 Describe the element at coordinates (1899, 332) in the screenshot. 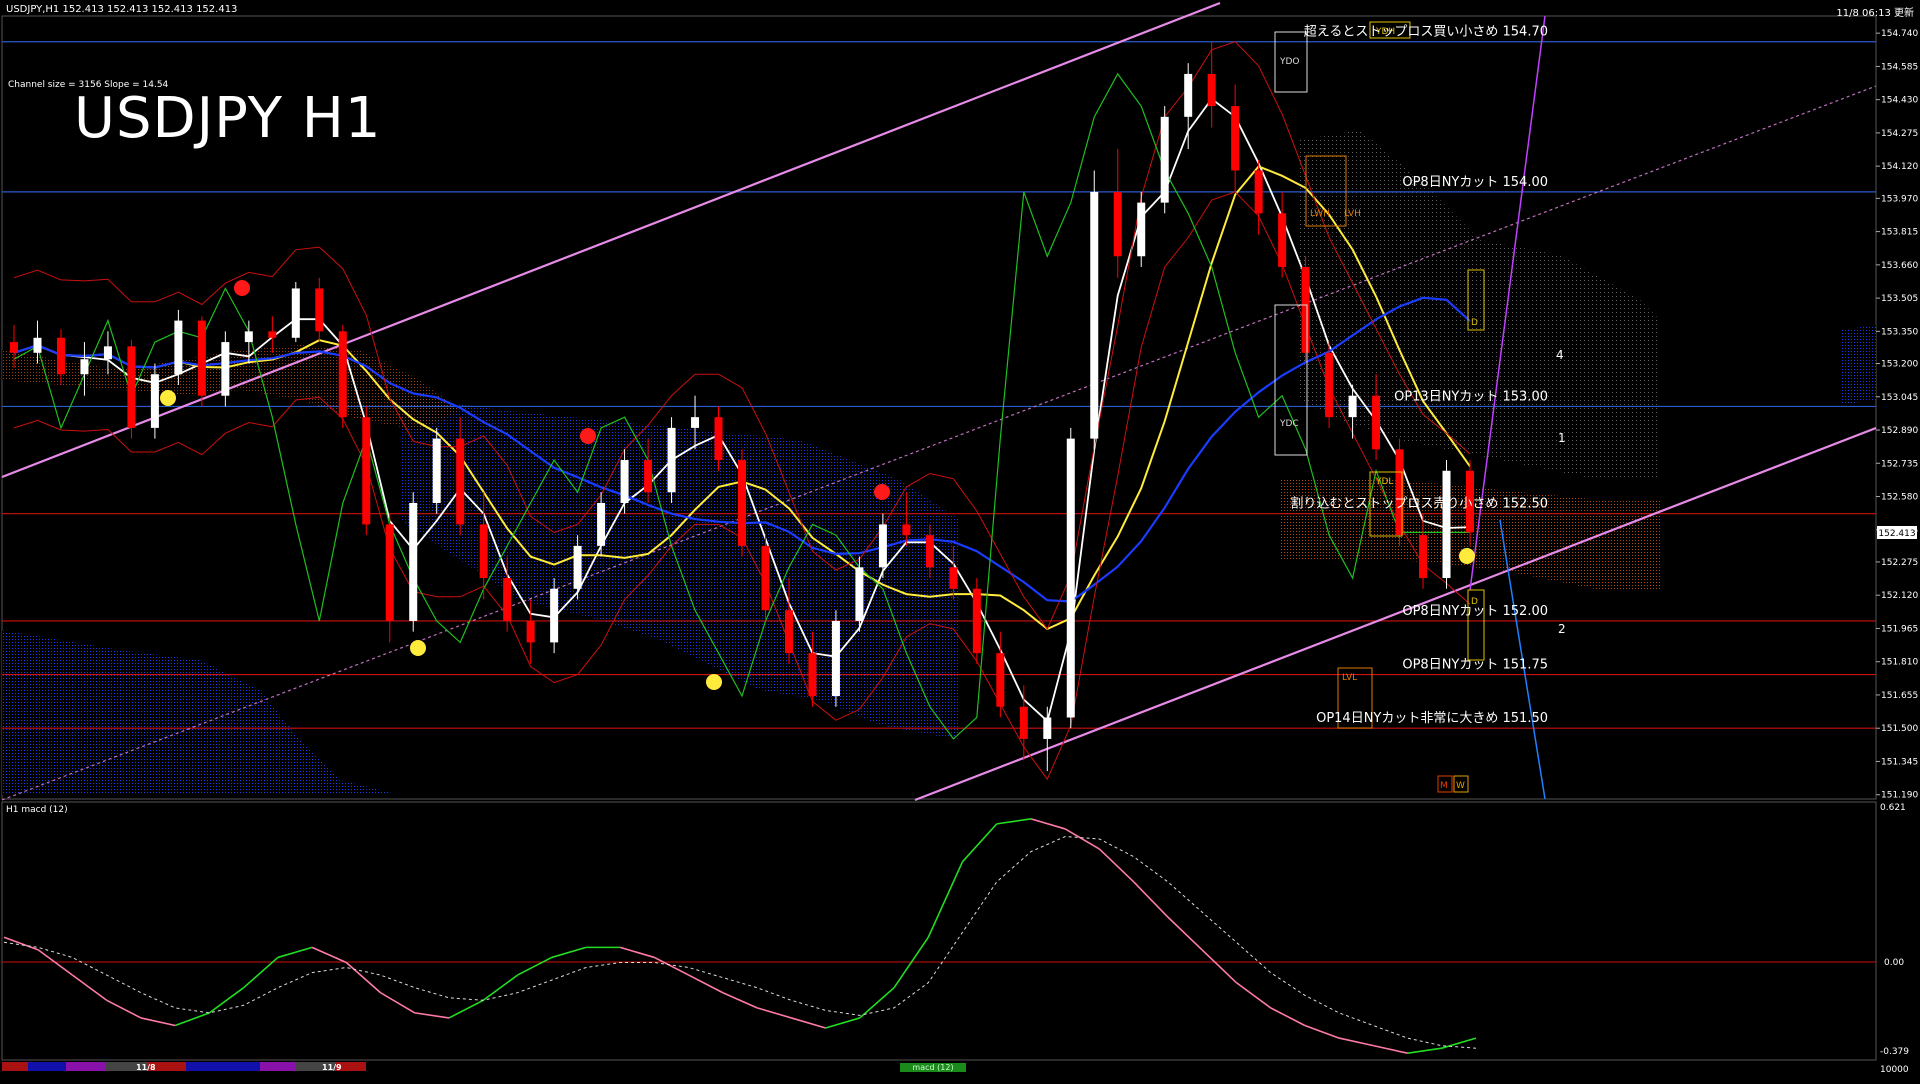

I see `y-tick-label: 153.350` at that location.